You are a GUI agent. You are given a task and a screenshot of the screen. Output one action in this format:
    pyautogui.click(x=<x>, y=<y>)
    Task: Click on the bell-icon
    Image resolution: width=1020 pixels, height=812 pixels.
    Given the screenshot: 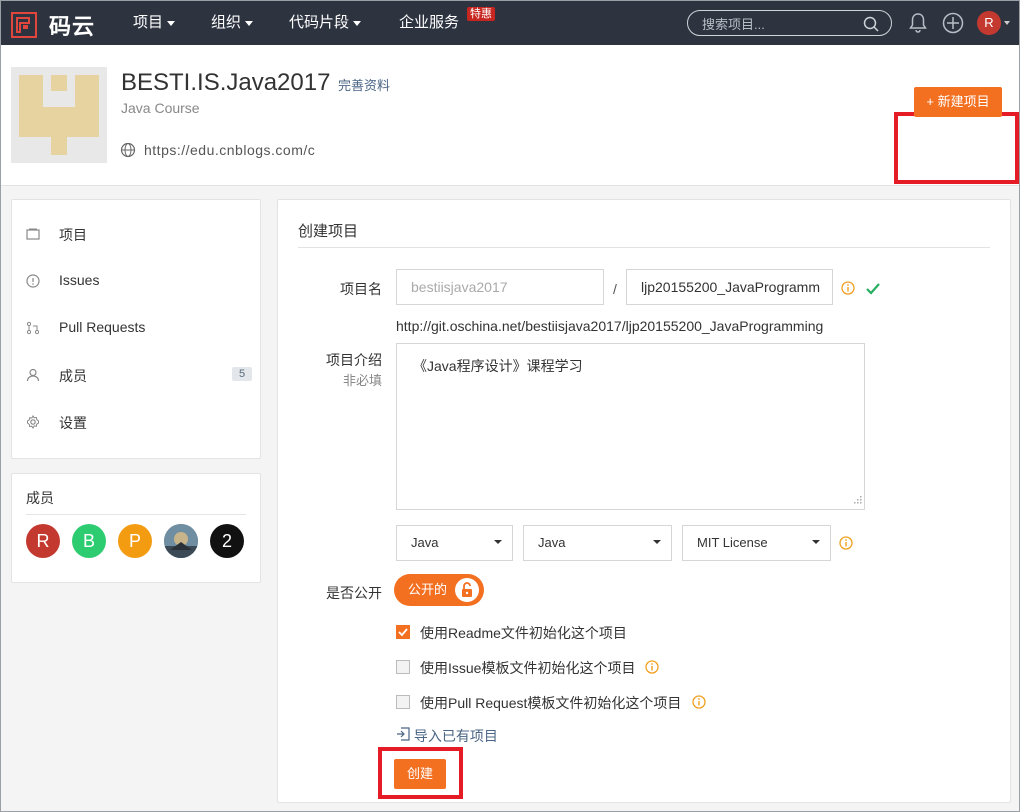 What is the action you would take?
    pyautogui.click(x=918, y=24)
    